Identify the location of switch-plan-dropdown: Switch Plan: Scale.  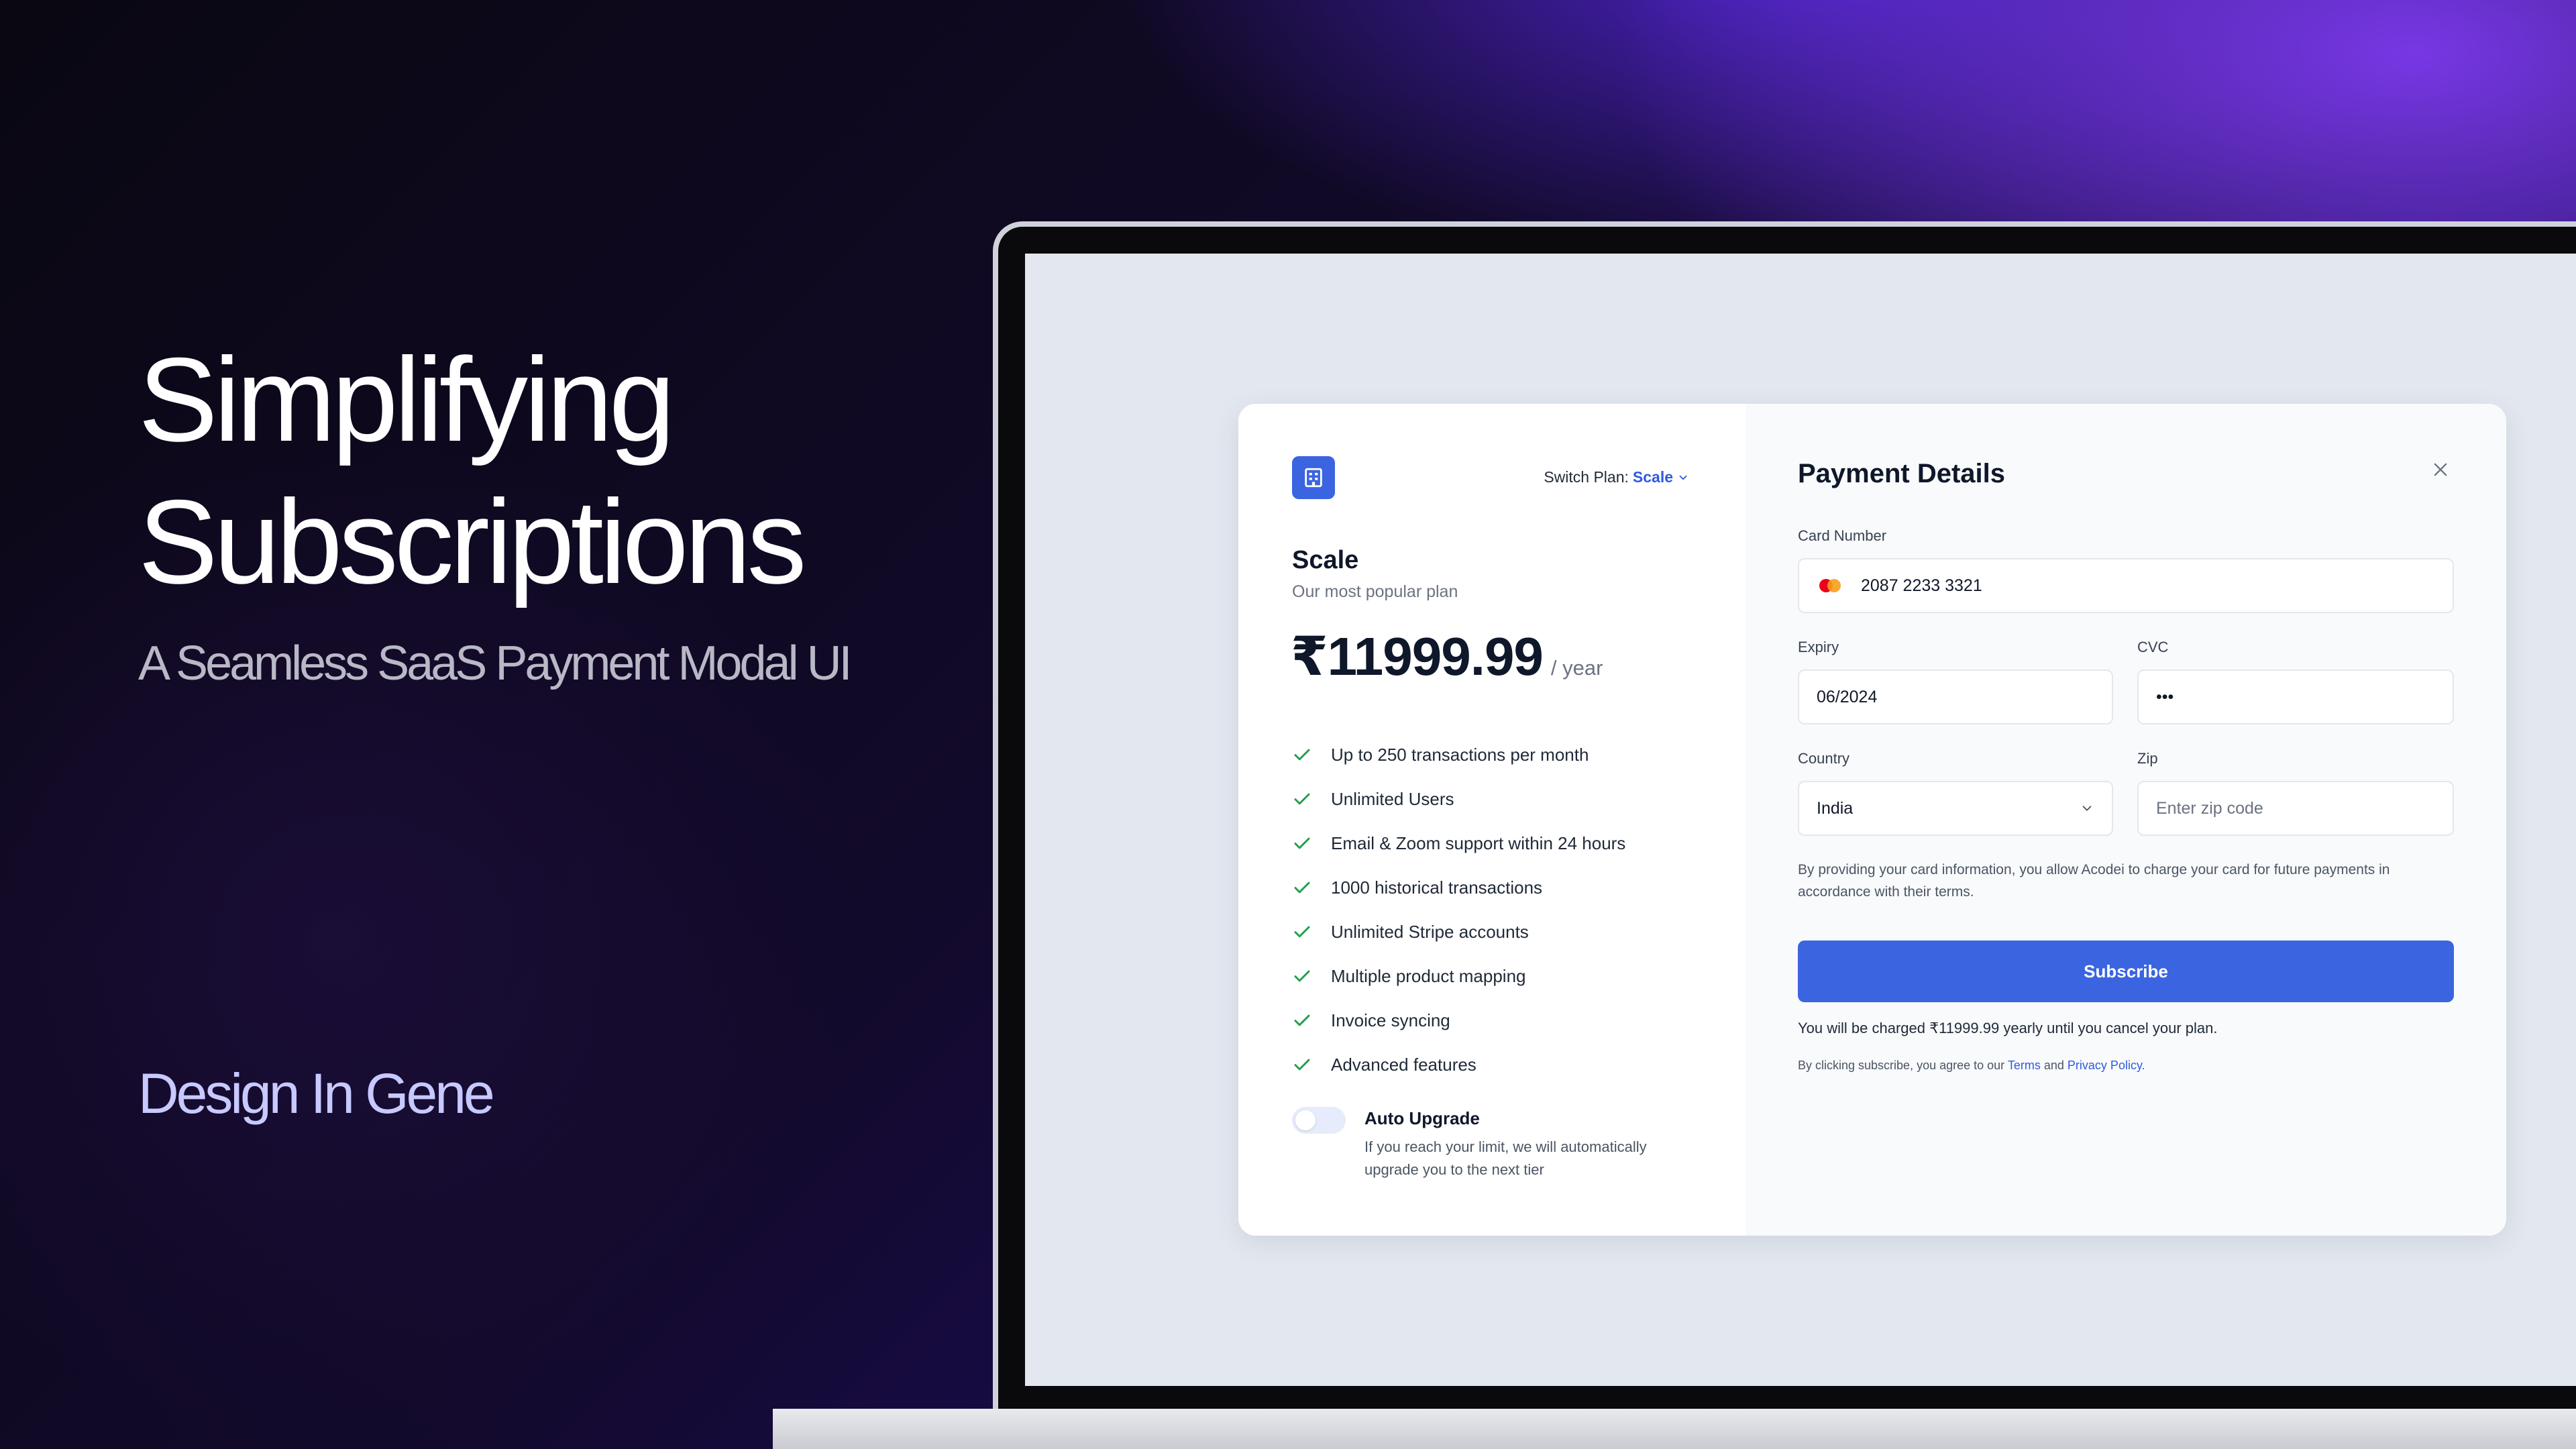
(1616, 477).